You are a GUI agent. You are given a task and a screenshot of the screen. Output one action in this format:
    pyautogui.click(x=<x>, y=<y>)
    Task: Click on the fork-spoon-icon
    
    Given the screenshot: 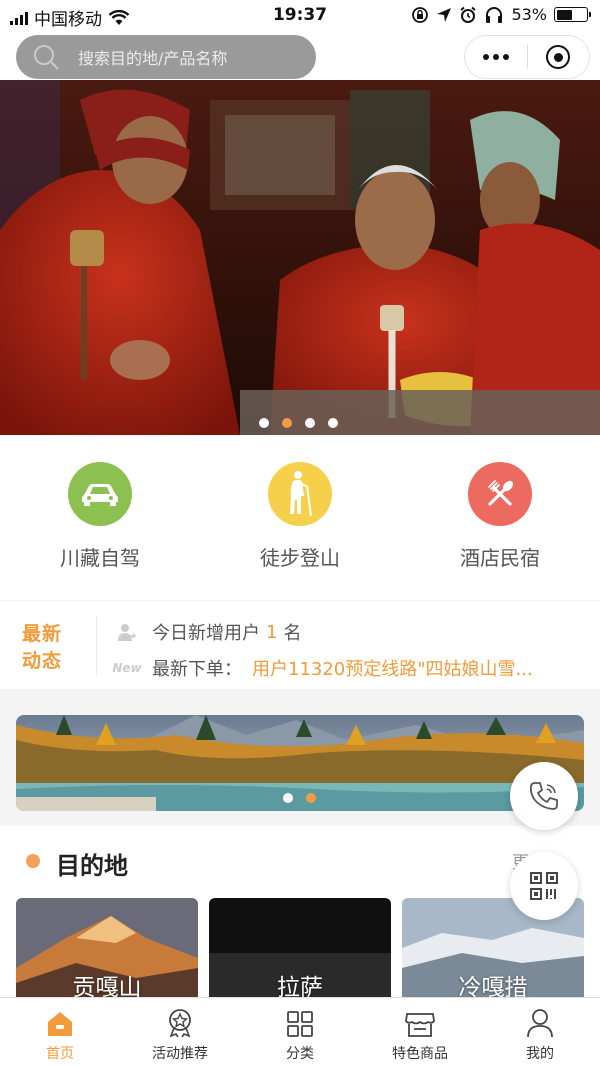 What is the action you would take?
    pyautogui.click(x=500, y=494)
    